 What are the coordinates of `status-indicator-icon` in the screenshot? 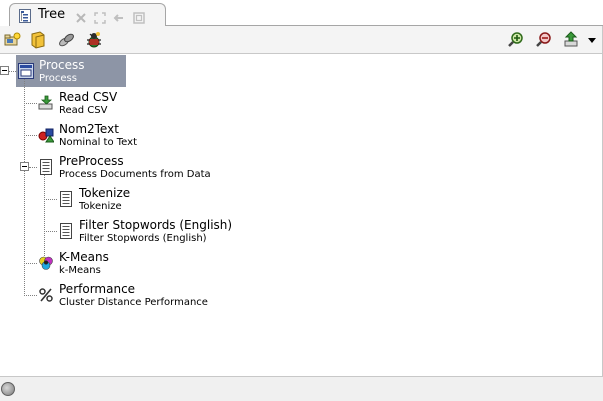 It's located at (8, 389).